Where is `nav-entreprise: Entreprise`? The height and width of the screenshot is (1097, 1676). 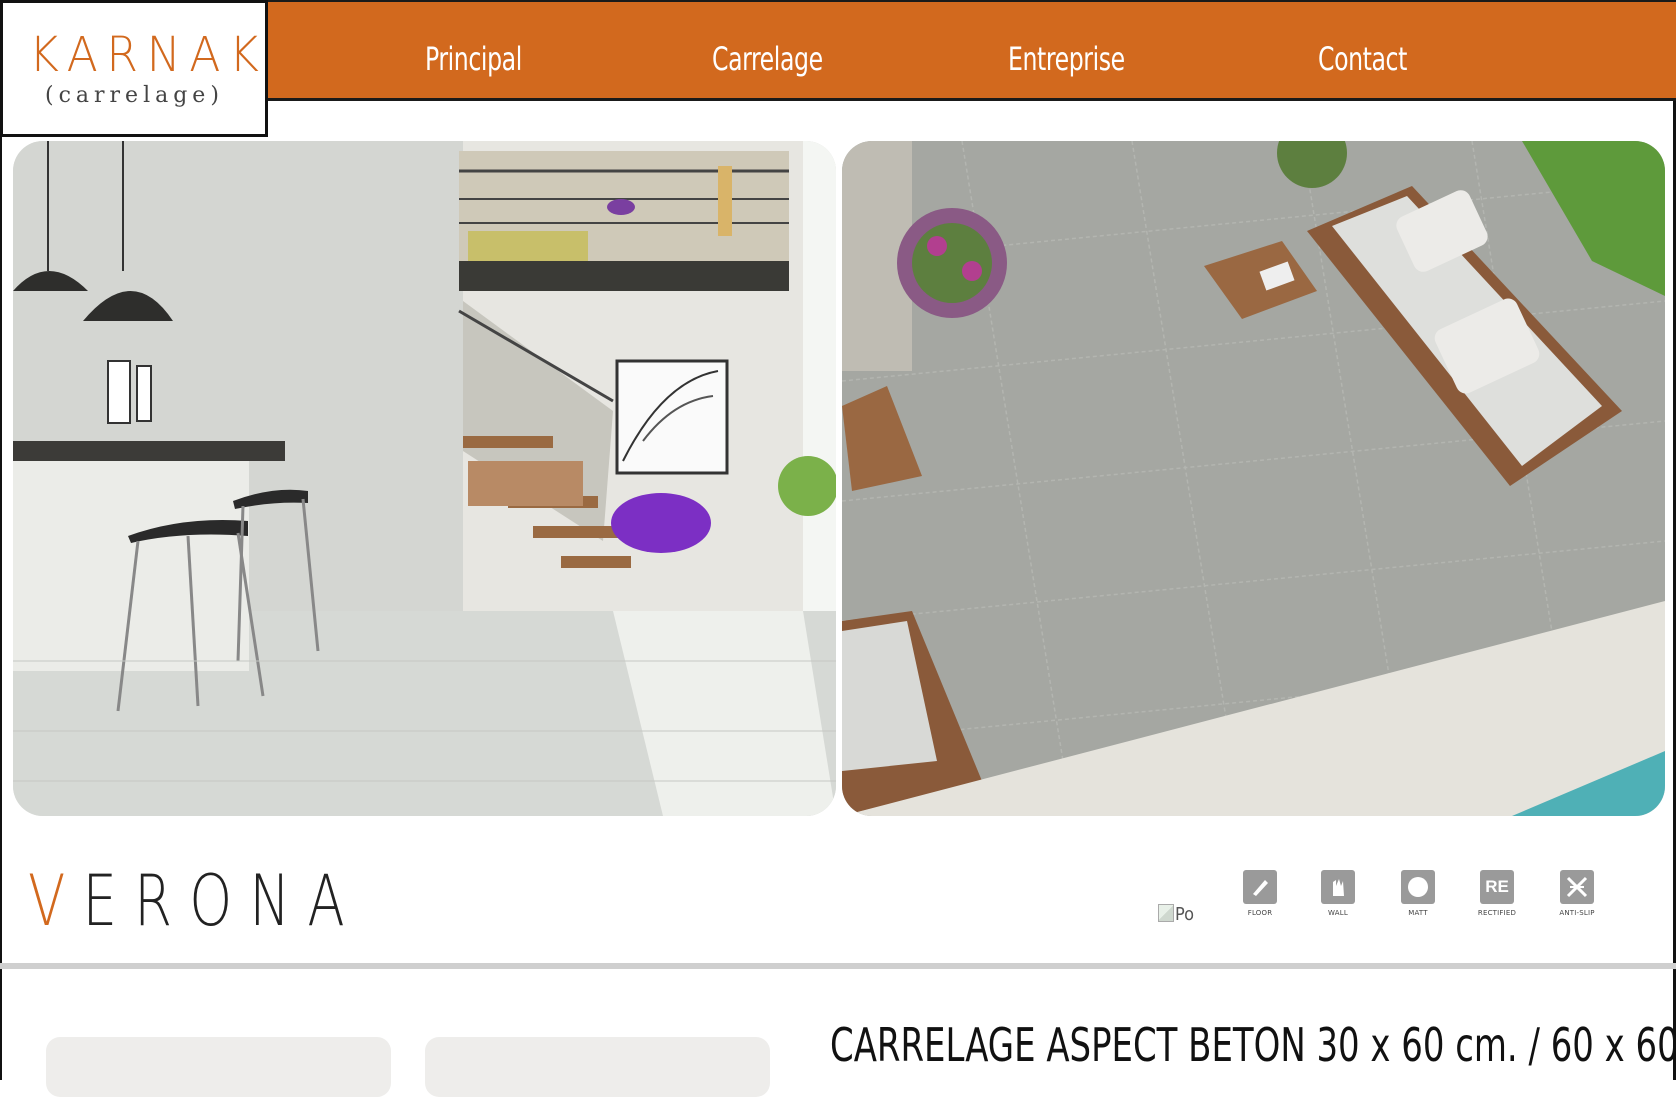 nav-entreprise: Entreprise is located at coordinates (1066, 59).